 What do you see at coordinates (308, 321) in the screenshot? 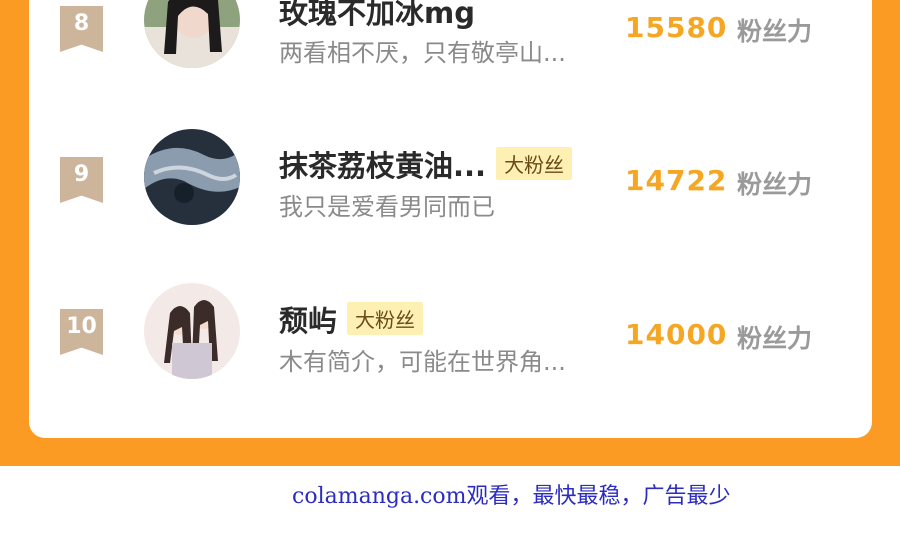
I see `user-name-text: 颓屿` at bounding box center [308, 321].